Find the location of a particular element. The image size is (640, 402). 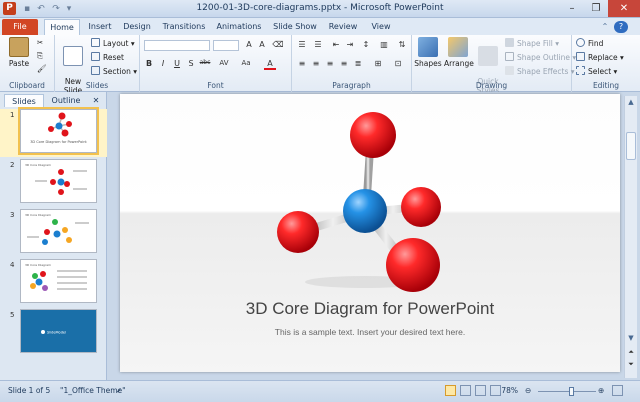

group-editing: Find Replace ▾ Select ▾ Editing is located at coordinates (606, 63).